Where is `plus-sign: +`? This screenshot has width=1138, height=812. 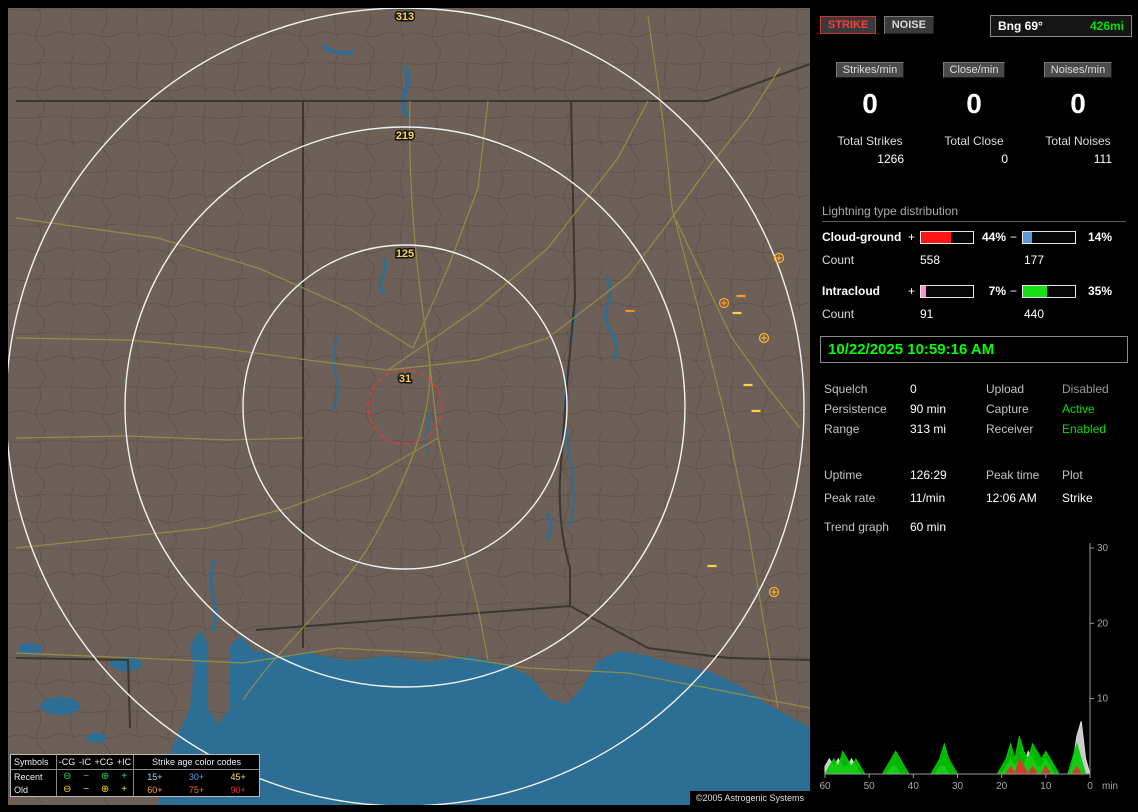 plus-sign: + is located at coordinates (912, 291).